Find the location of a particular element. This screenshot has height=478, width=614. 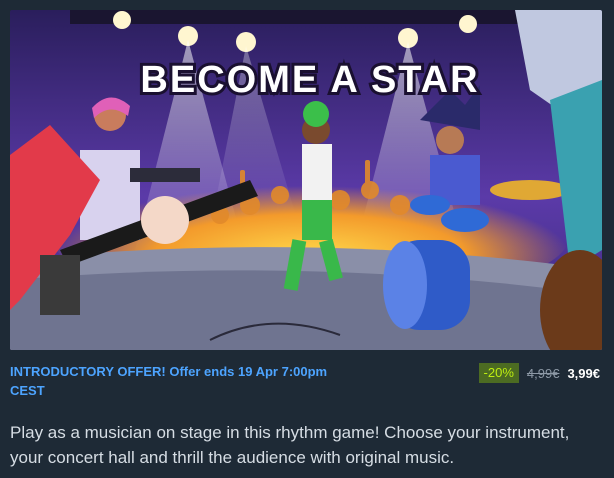

title-art: BECOME A STAR is located at coordinates (309, 80).